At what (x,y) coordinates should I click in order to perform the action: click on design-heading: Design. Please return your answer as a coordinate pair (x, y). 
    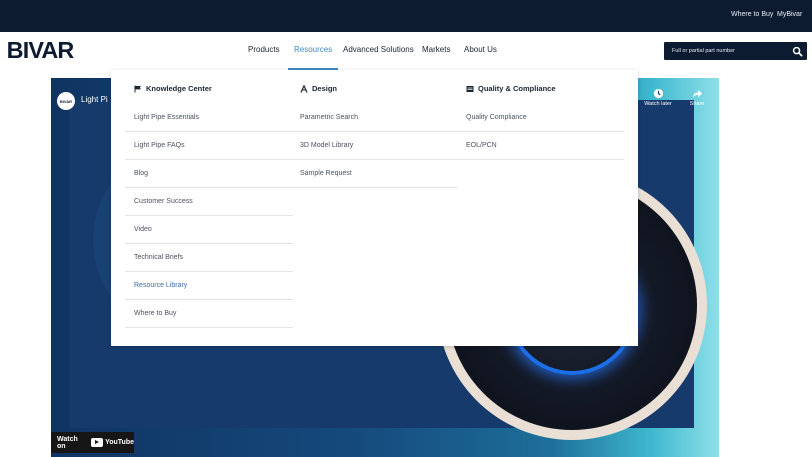
    Looking at the image, I should click on (318, 88).